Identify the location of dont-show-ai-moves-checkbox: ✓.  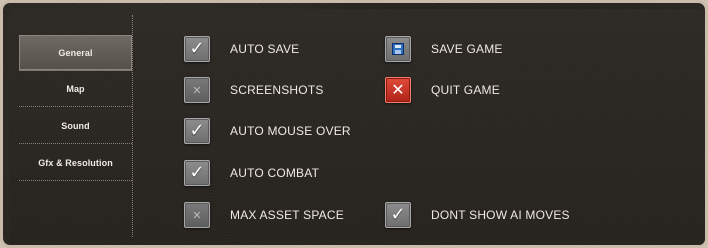
(398, 215).